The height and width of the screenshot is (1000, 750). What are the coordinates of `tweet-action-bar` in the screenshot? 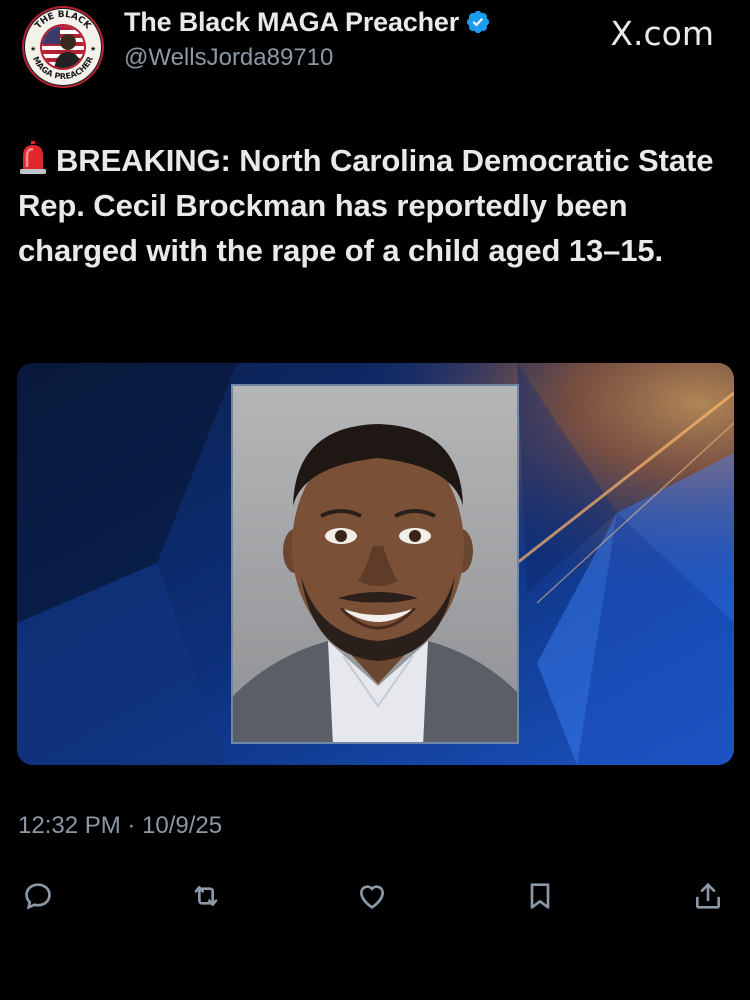 It's located at (375, 896).